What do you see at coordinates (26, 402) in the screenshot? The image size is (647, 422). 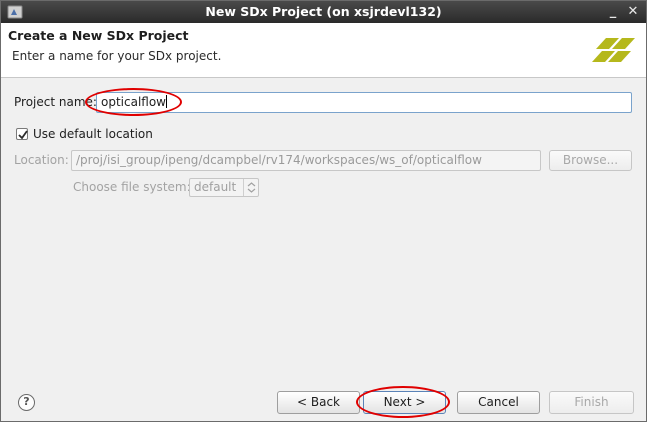 I see `help-icon: ?` at bounding box center [26, 402].